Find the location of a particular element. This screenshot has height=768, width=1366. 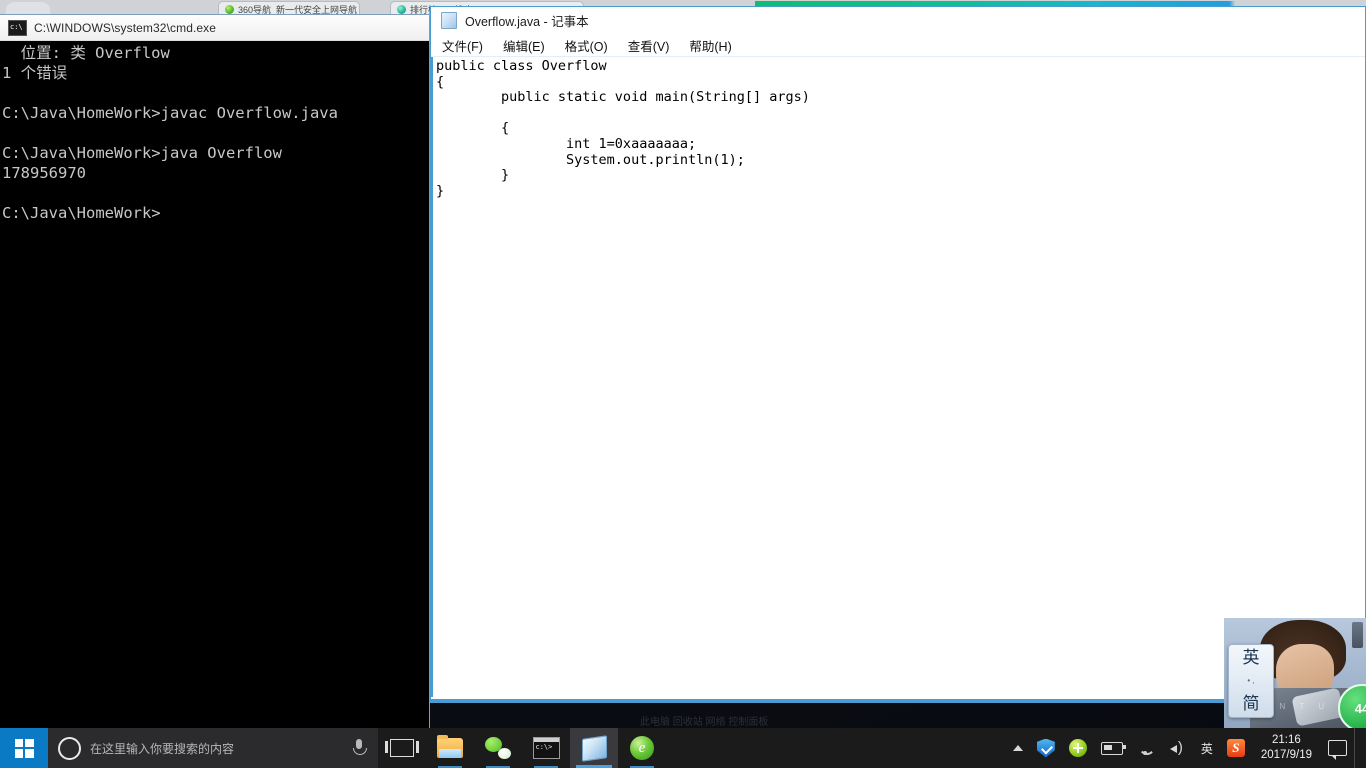

volume-tray-button is located at coordinates (1178, 748).